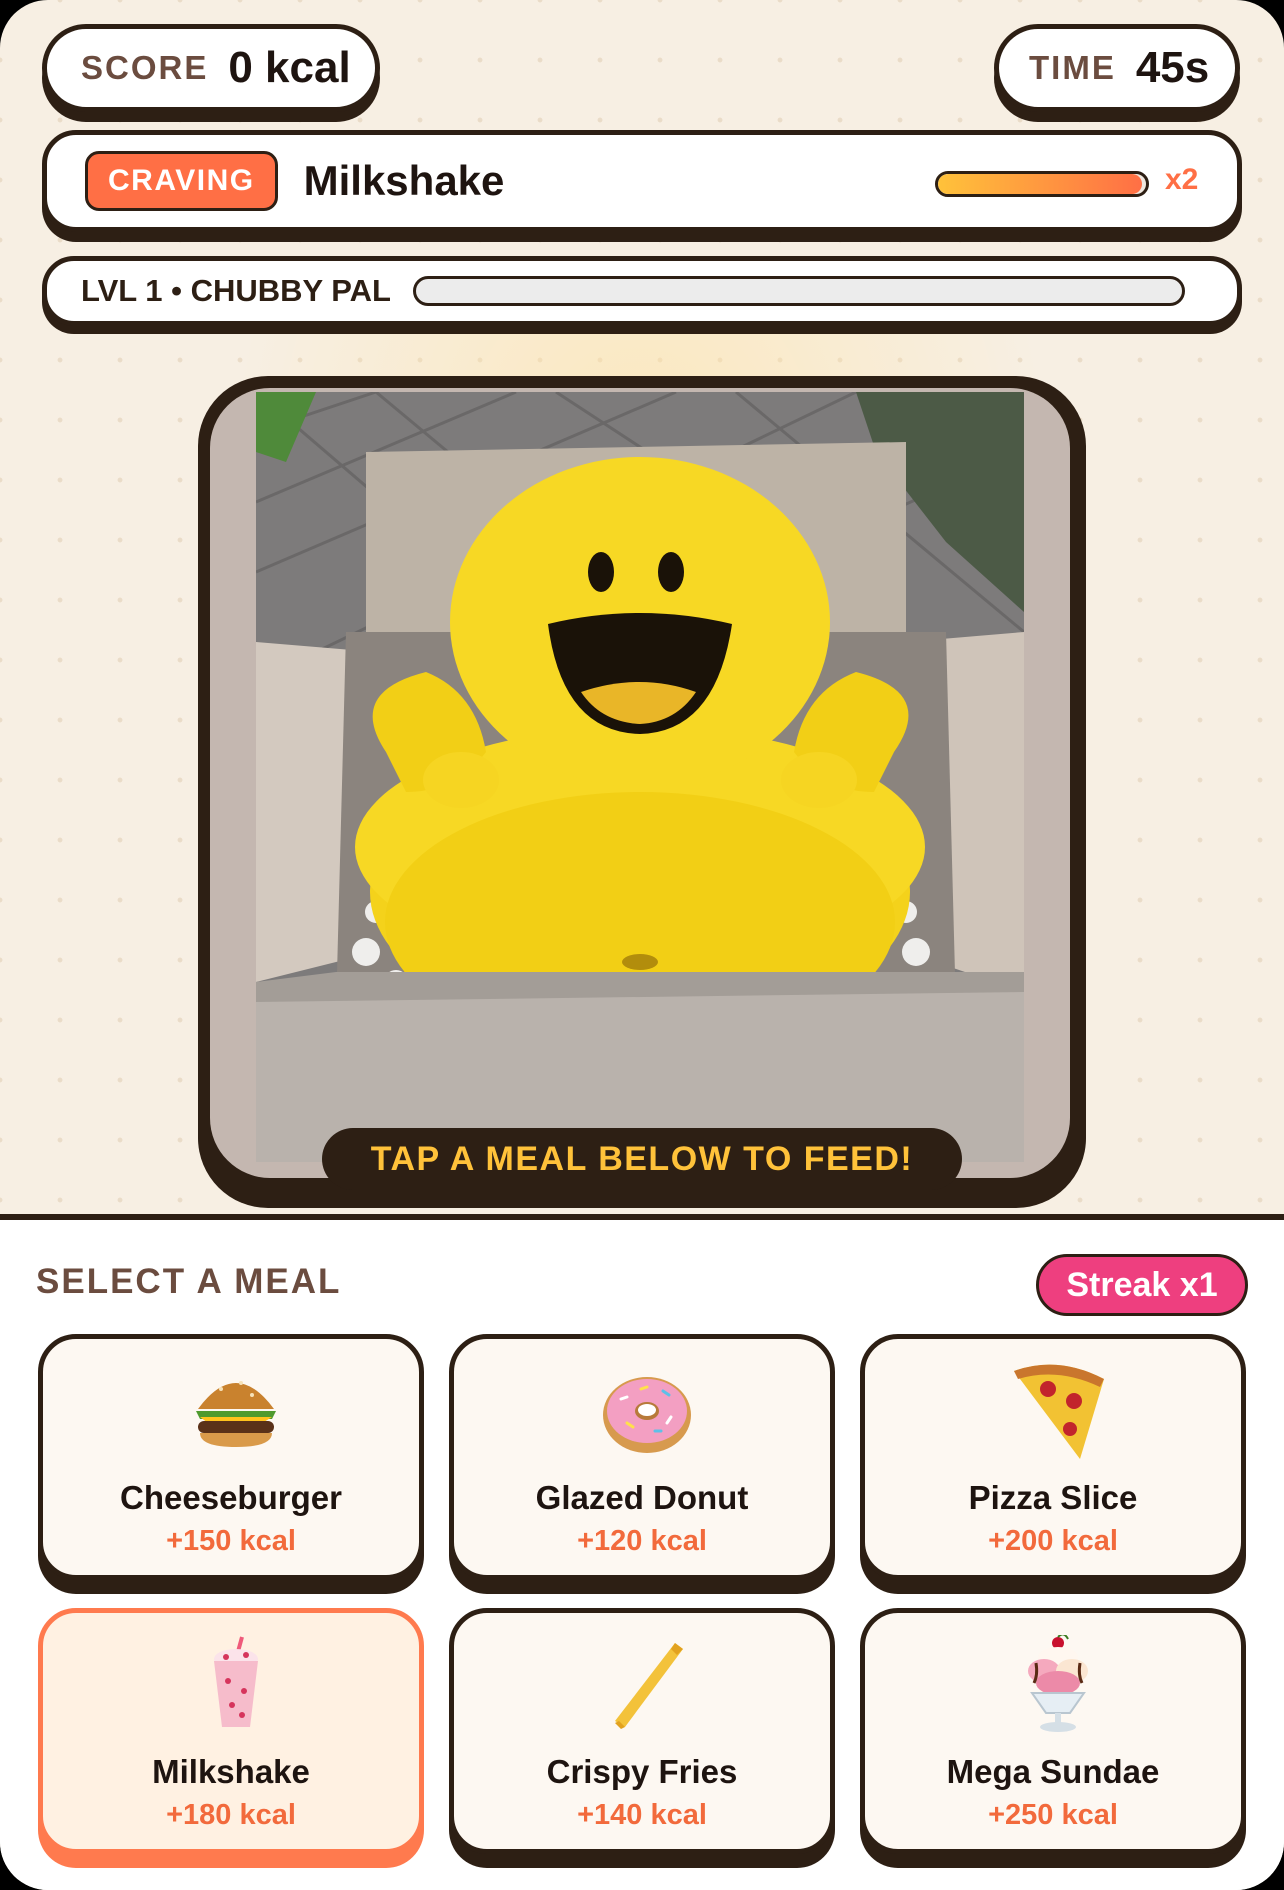 The width and height of the screenshot is (1284, 1890). What do you see at coordinates (145, 67) in the screenshot?
I see `score-label: SCORE` at bounding box center [145, 67].